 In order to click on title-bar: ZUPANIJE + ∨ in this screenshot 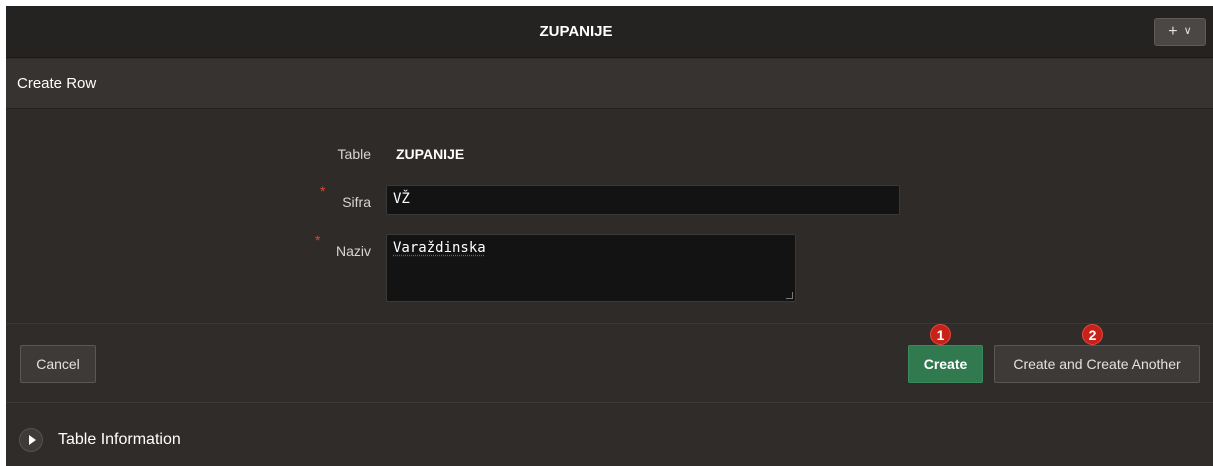, I will do `click(609, 32)`.